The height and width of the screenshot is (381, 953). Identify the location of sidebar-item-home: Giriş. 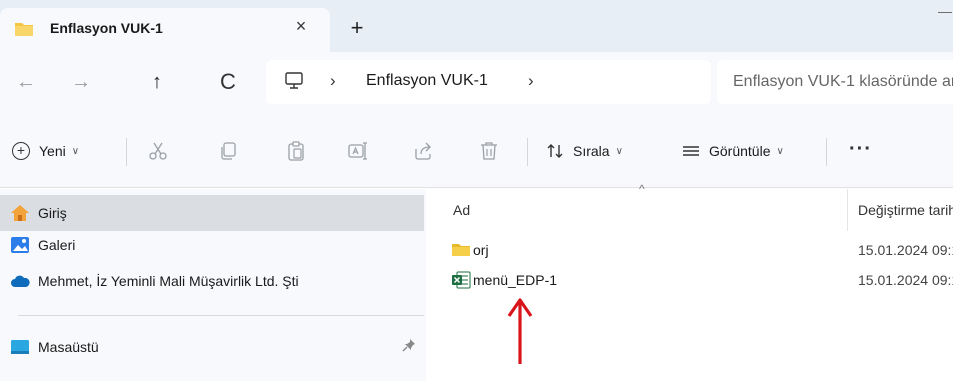
(212, 213).